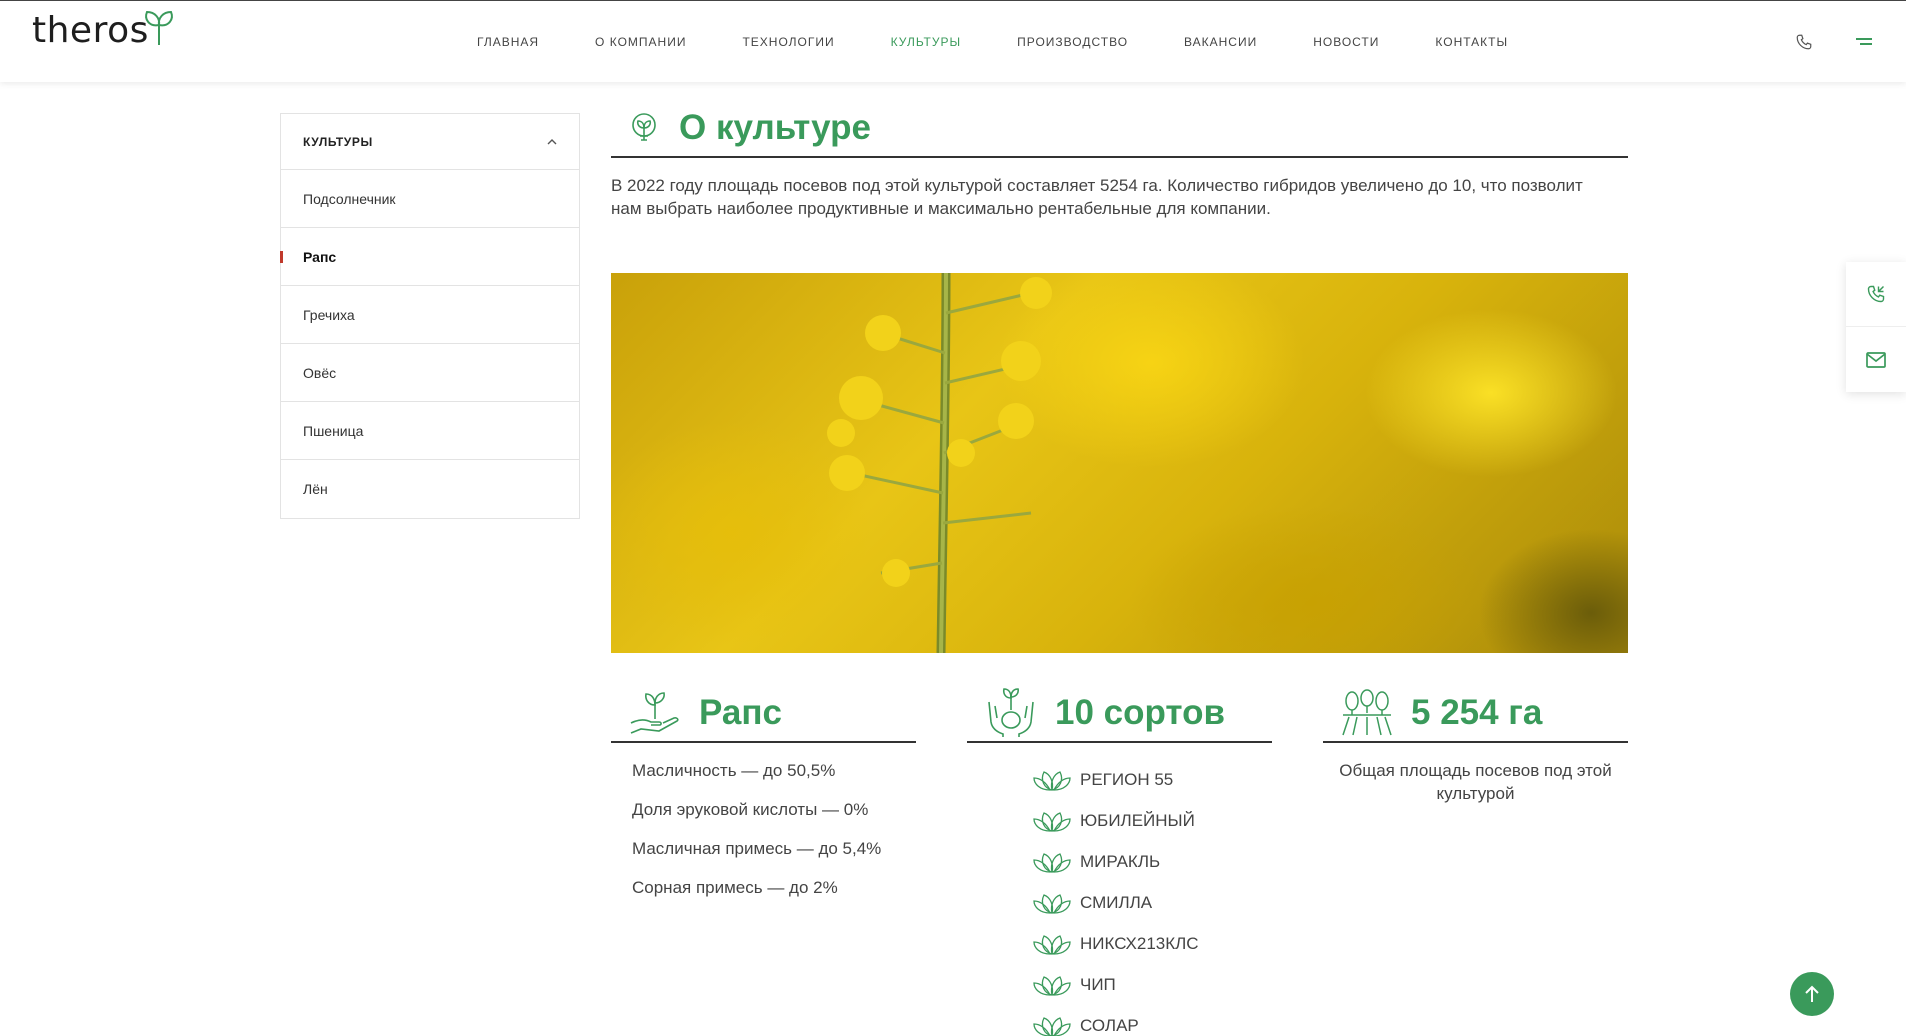 The height and width of the screenshot is (1036, 1906). Describe the element at coordinates (1127, 779) in the screenshot. I see `sort-name: РЕГИОН 55` at that location.